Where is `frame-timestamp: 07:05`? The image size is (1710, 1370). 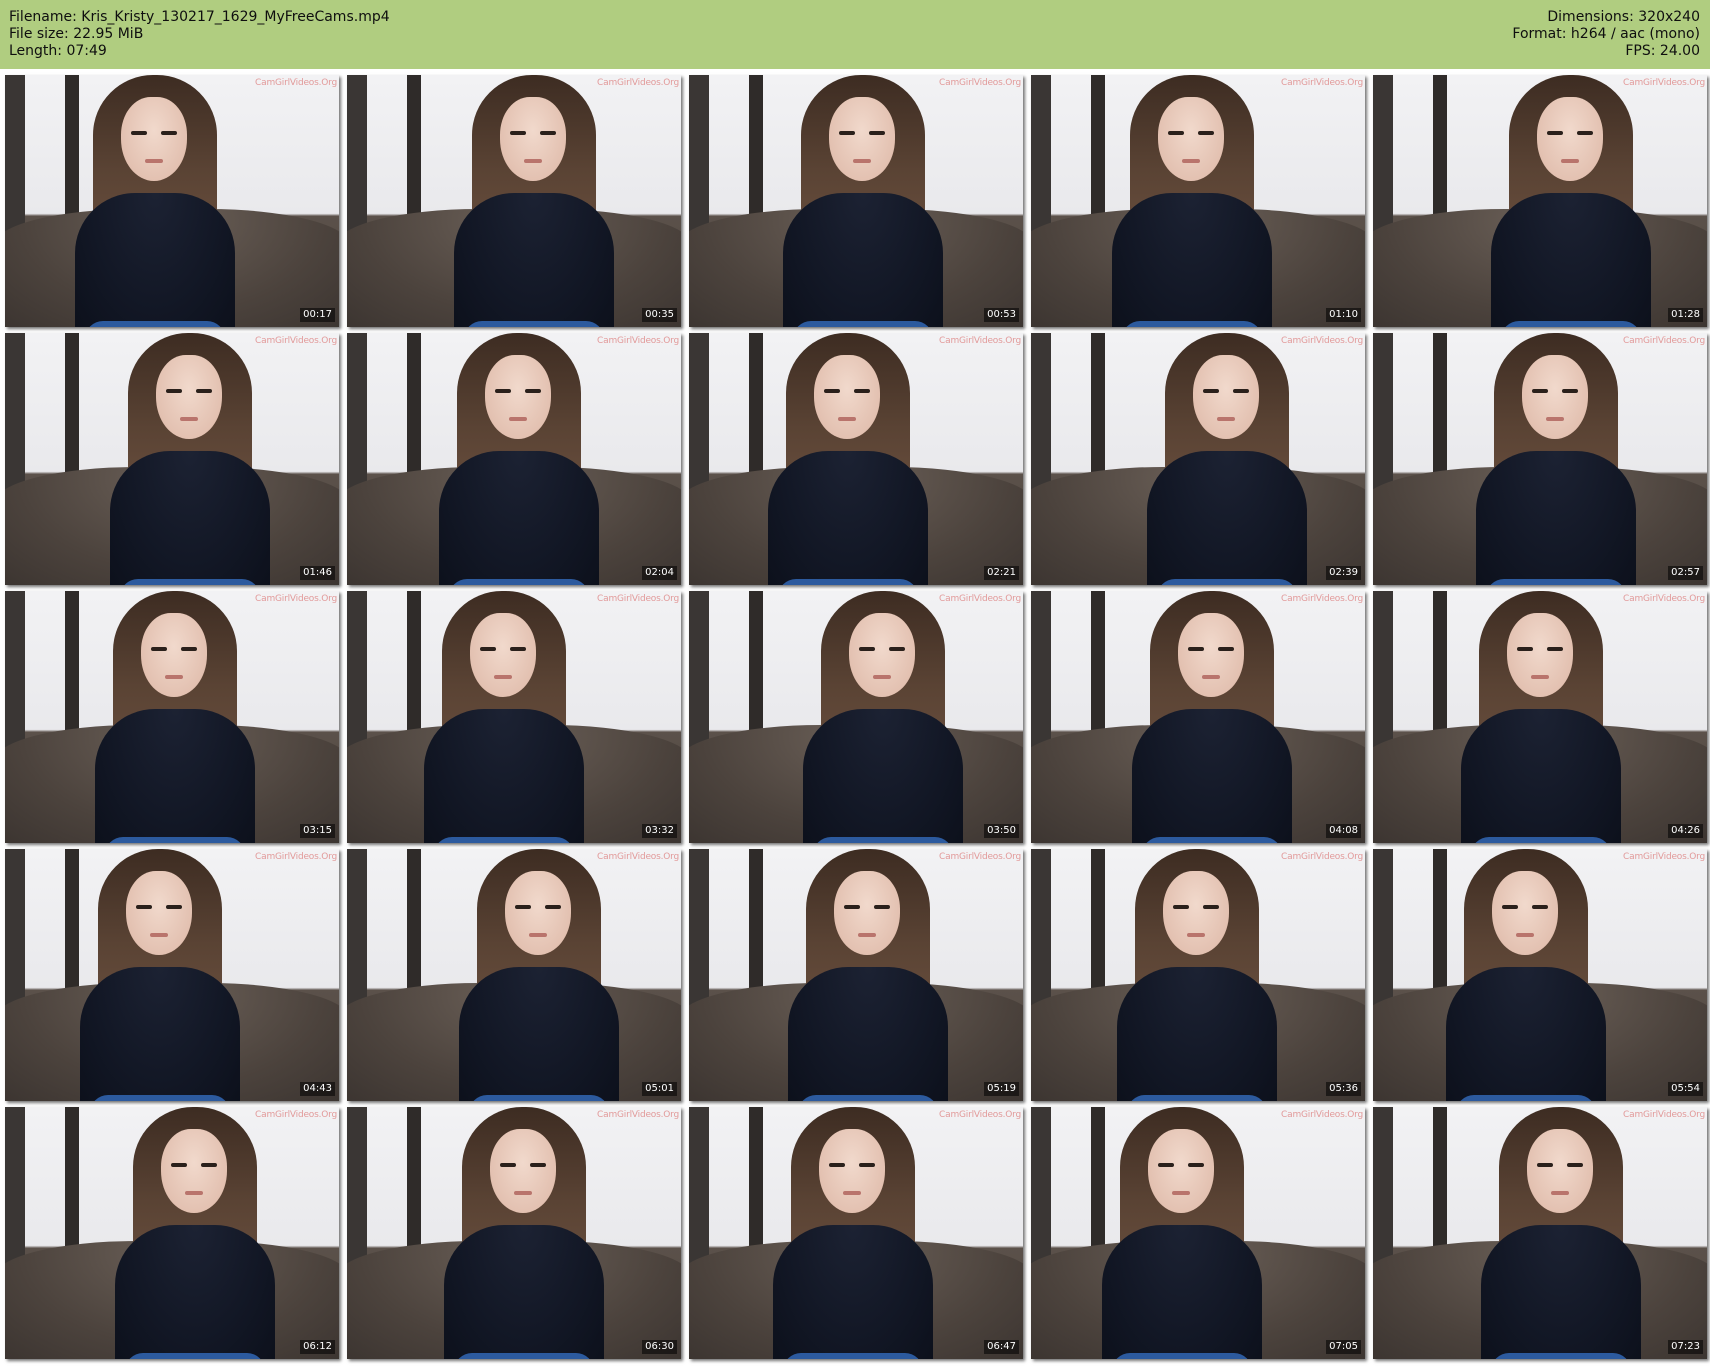 frame-timestamp: 07:05 is located at coordinates (1343, 1347).